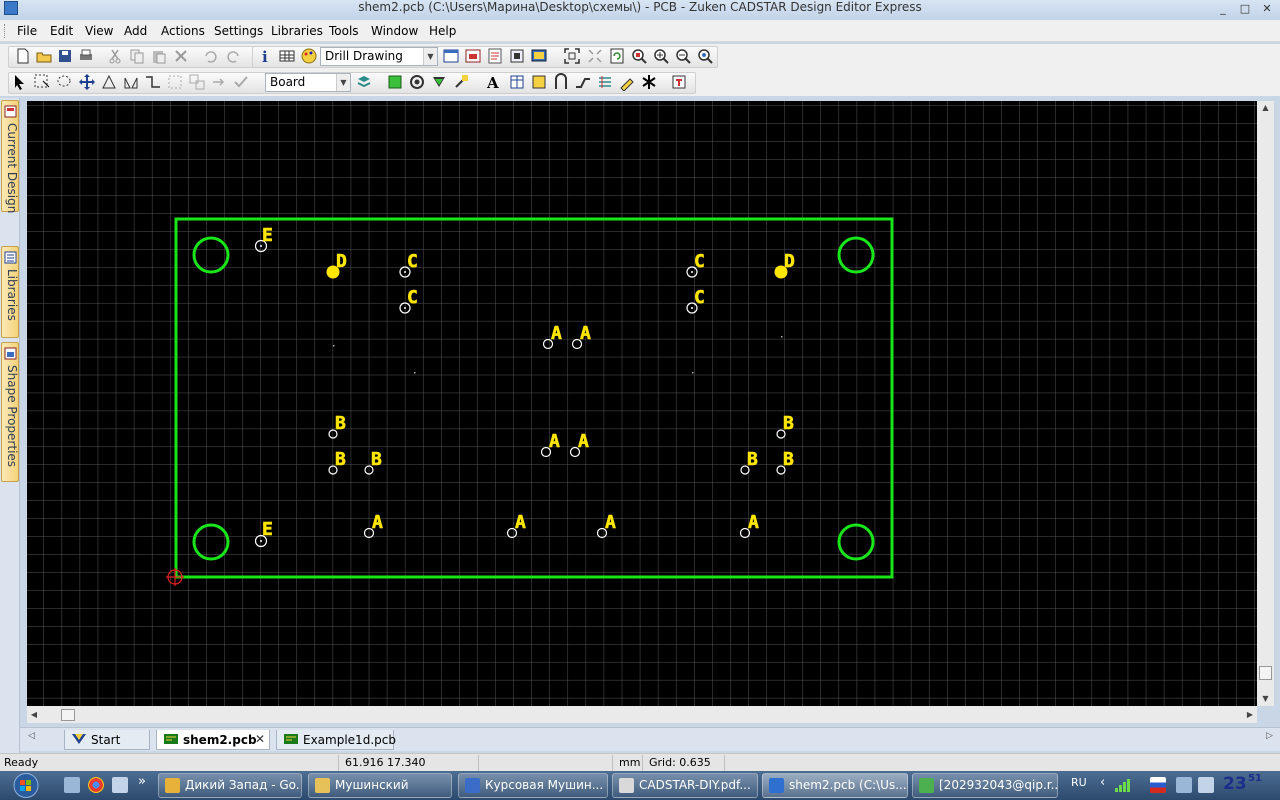 This screenshot has width=1280, height=800. I want to click on tab-example1d: Example1d.pcb, so click(336, 740).